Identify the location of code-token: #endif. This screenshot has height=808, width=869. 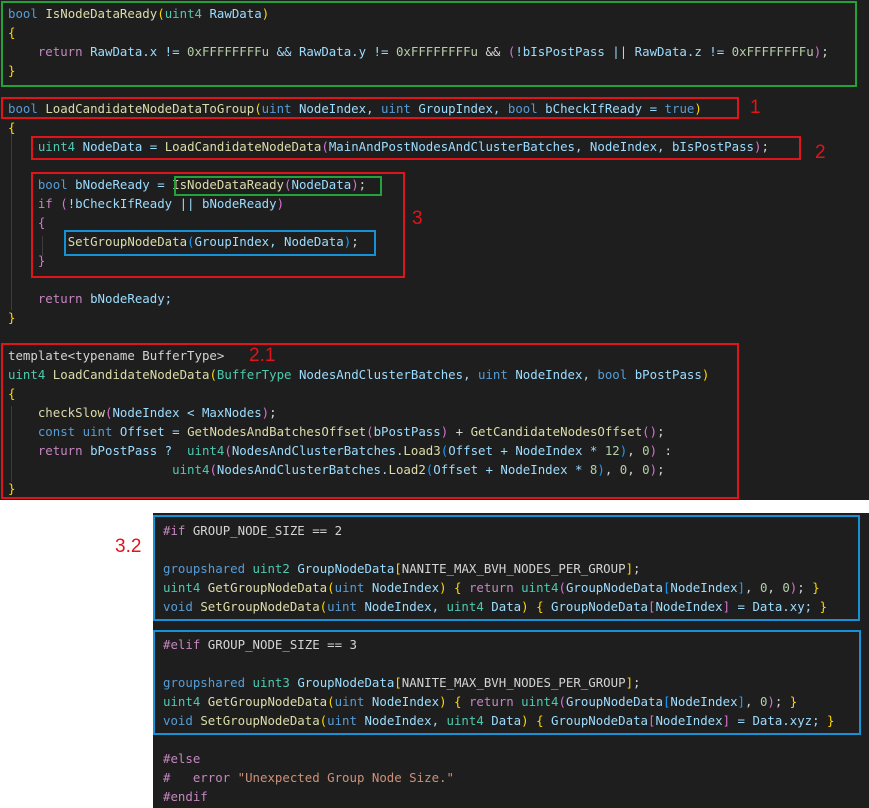
(185, 796).